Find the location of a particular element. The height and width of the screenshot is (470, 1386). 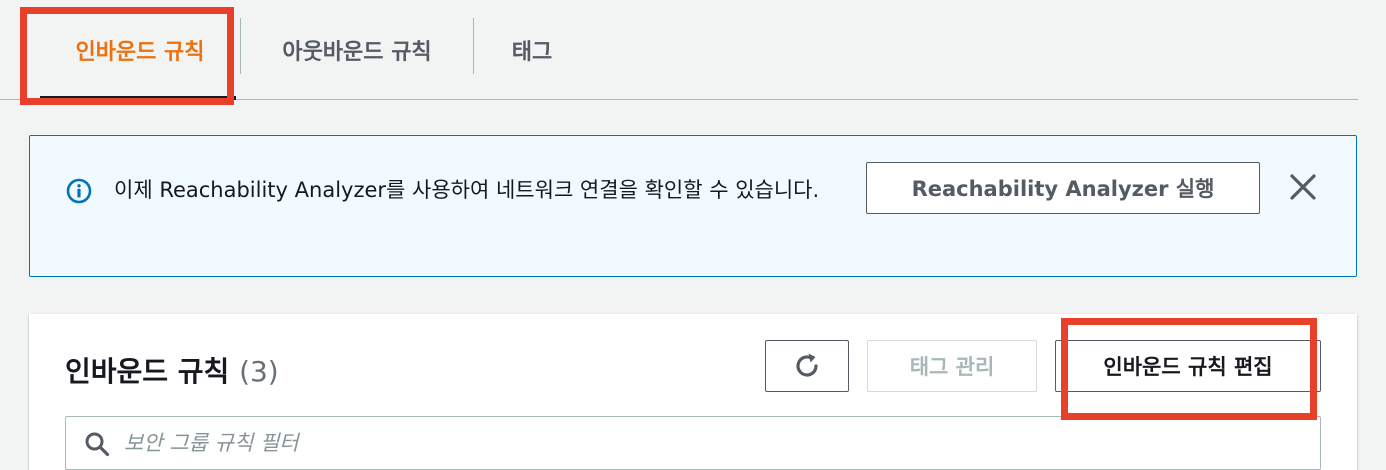

panel-title: 인바운드 규칙 (3) is located at coordinates (172, 370).